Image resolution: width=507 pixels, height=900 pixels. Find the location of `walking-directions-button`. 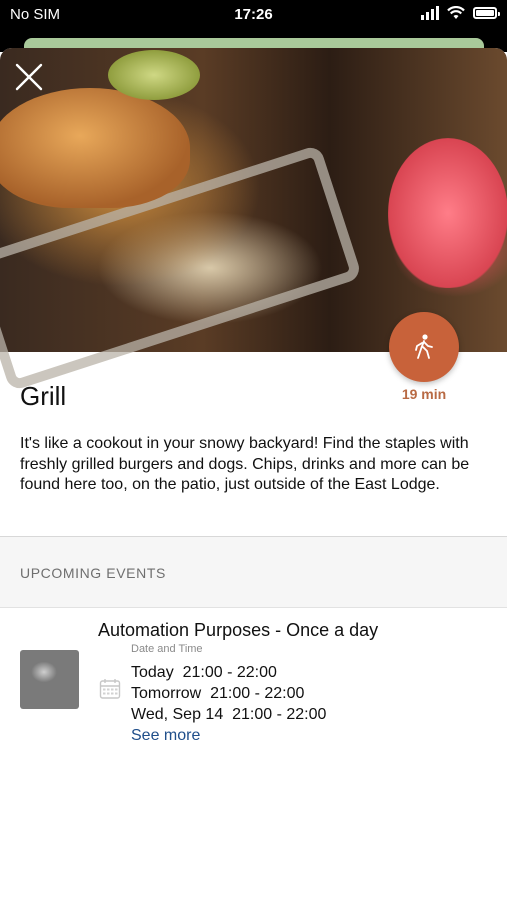

walking-directions-button is located at coordinates (424, 347).